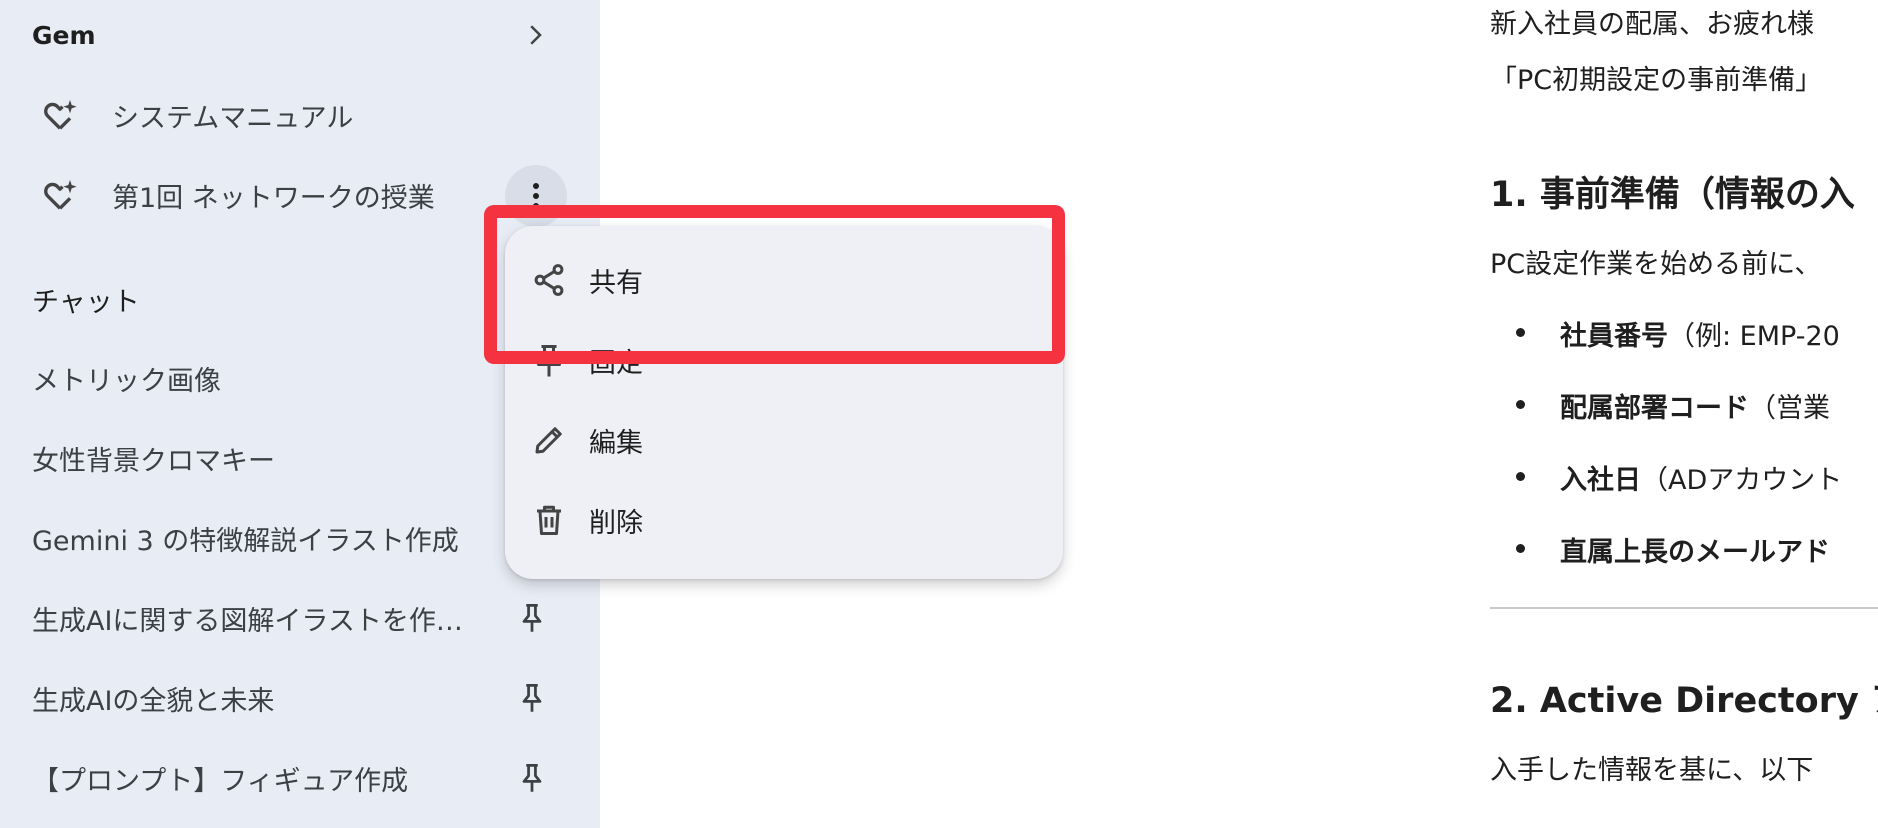 This screenshot has height=828, width=1878. What do you see at coordinates (1754, 336) in the screenshot?
I see `bullet-rest: （例: EMP-20` at bounding box center [1754, 336].